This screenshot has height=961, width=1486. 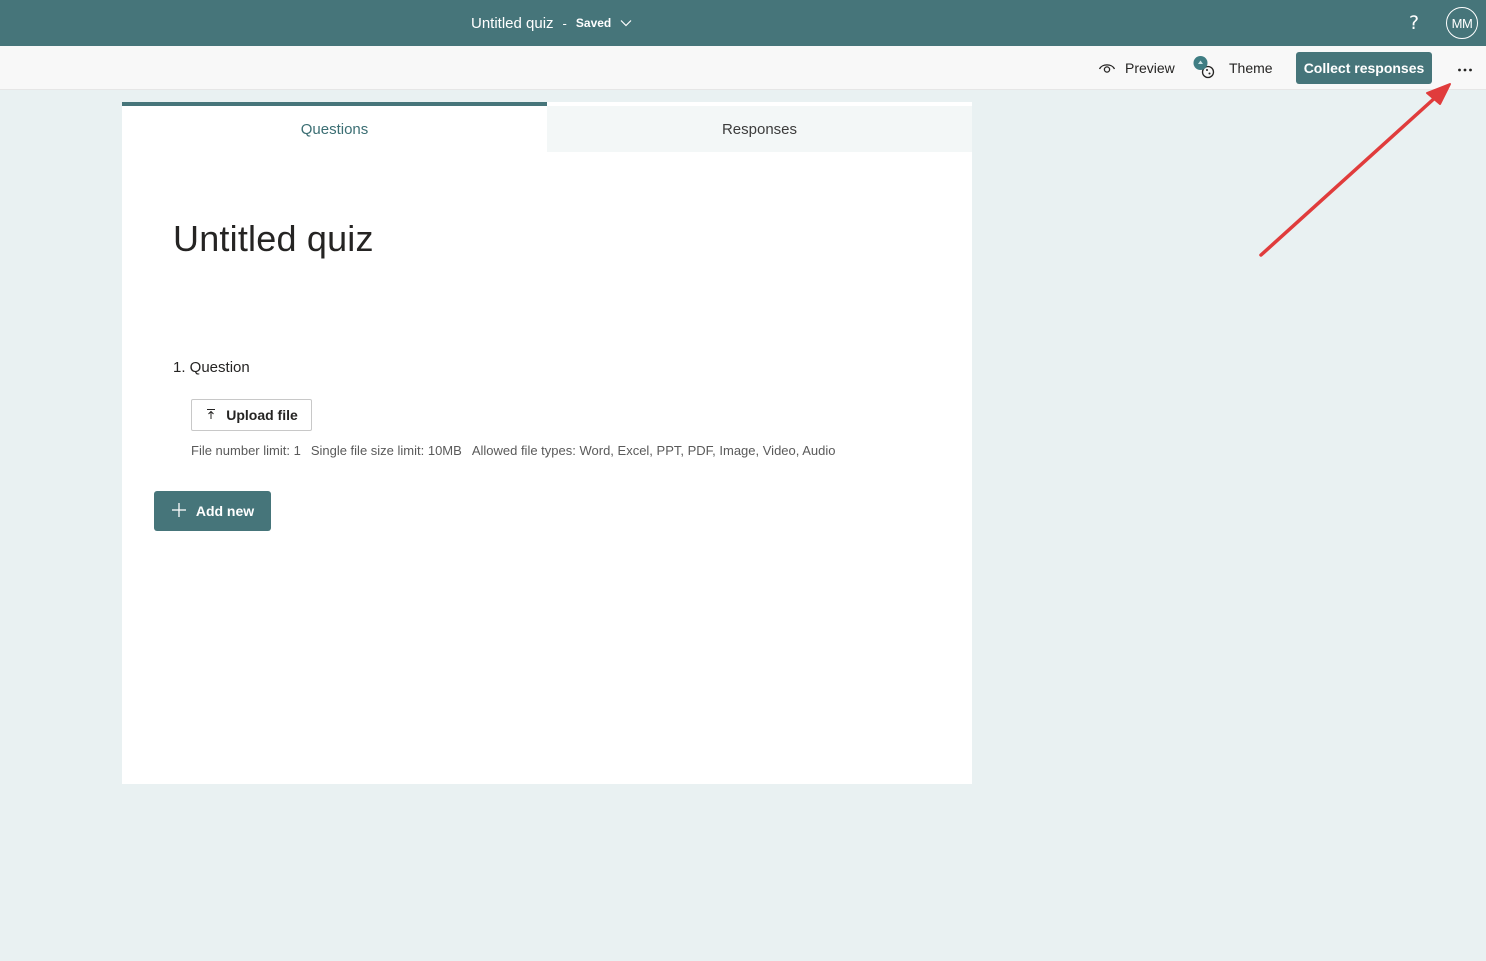 What do you see at coordinates (1364, 68) in the screenshot?
I see `collect-responses-button: Collect responses` at bounding box center [1364, 68].